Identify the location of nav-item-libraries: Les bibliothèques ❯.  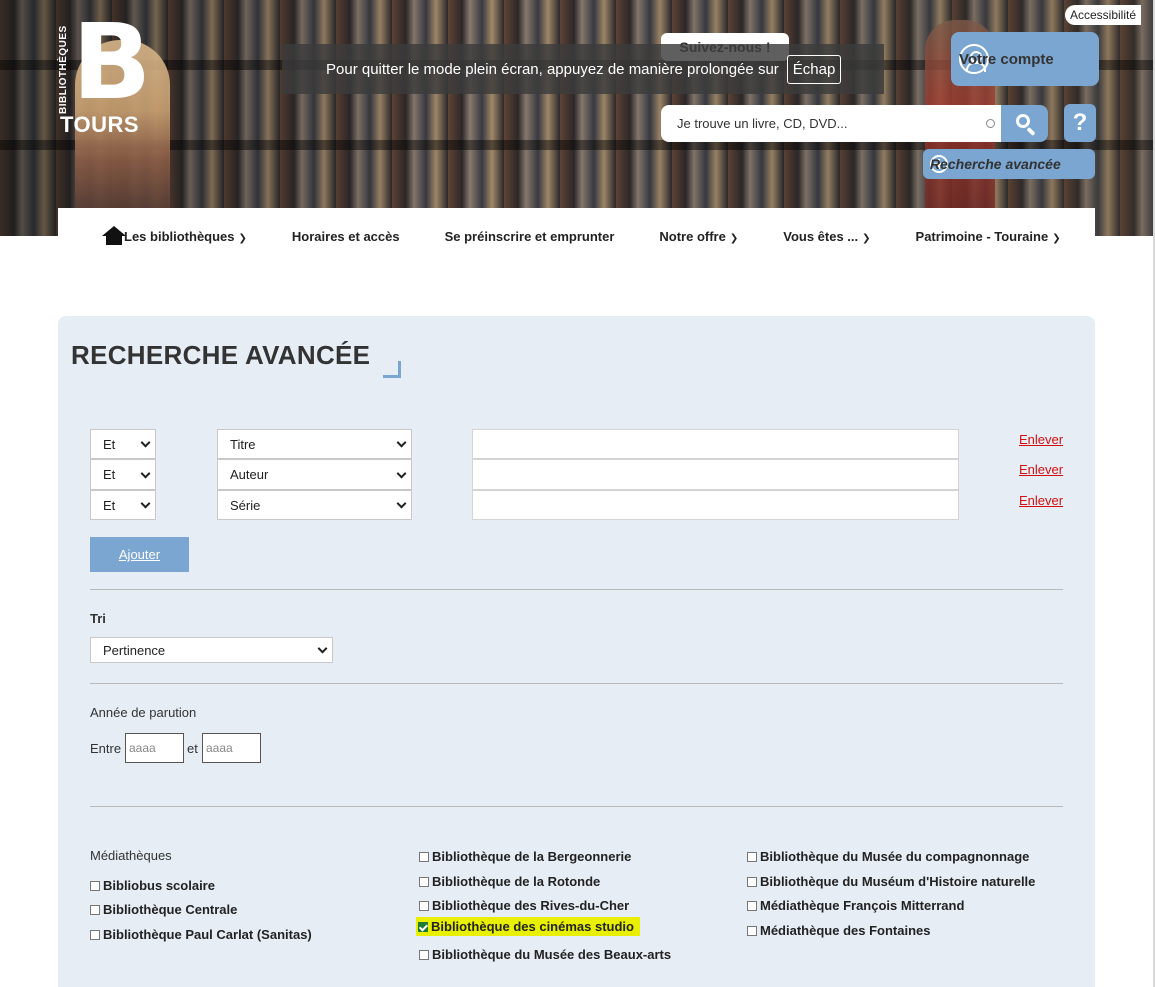
(185, 236).